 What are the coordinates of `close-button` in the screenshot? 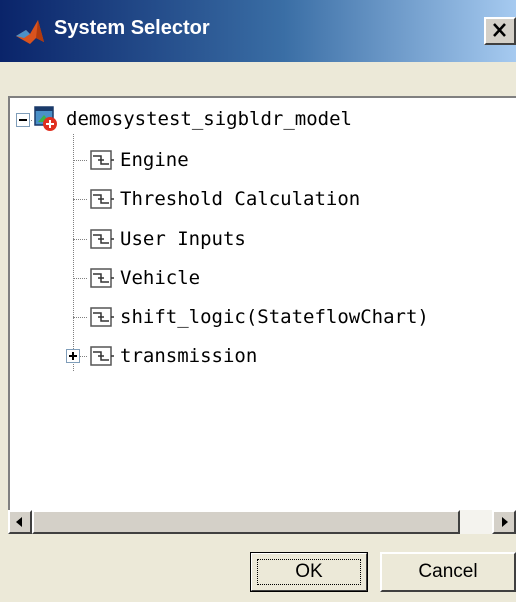 It's located at (500, 31).